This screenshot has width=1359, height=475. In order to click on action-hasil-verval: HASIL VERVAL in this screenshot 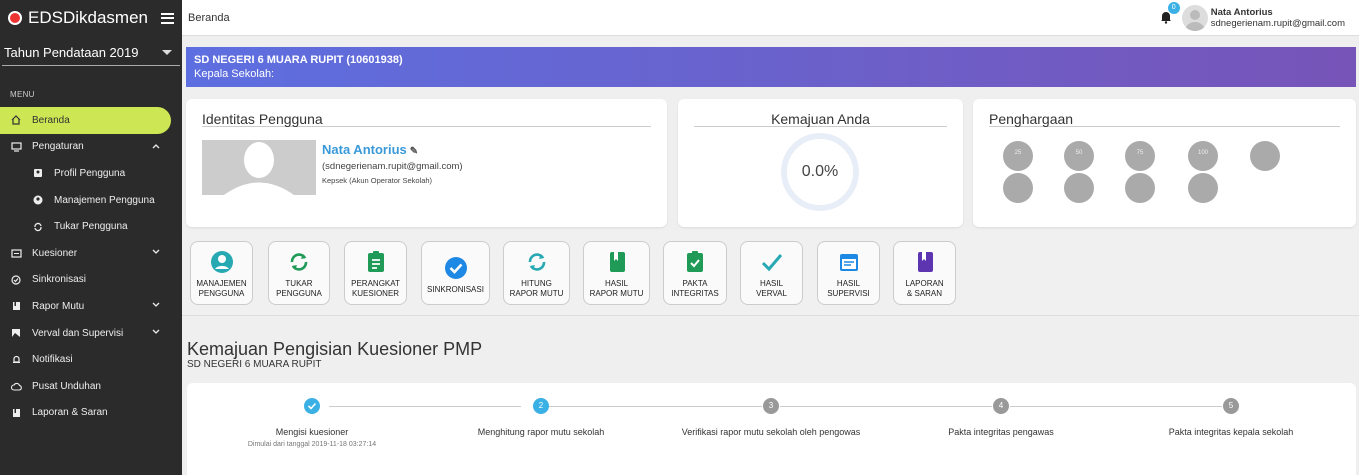, I will do `click(771, 273)`.